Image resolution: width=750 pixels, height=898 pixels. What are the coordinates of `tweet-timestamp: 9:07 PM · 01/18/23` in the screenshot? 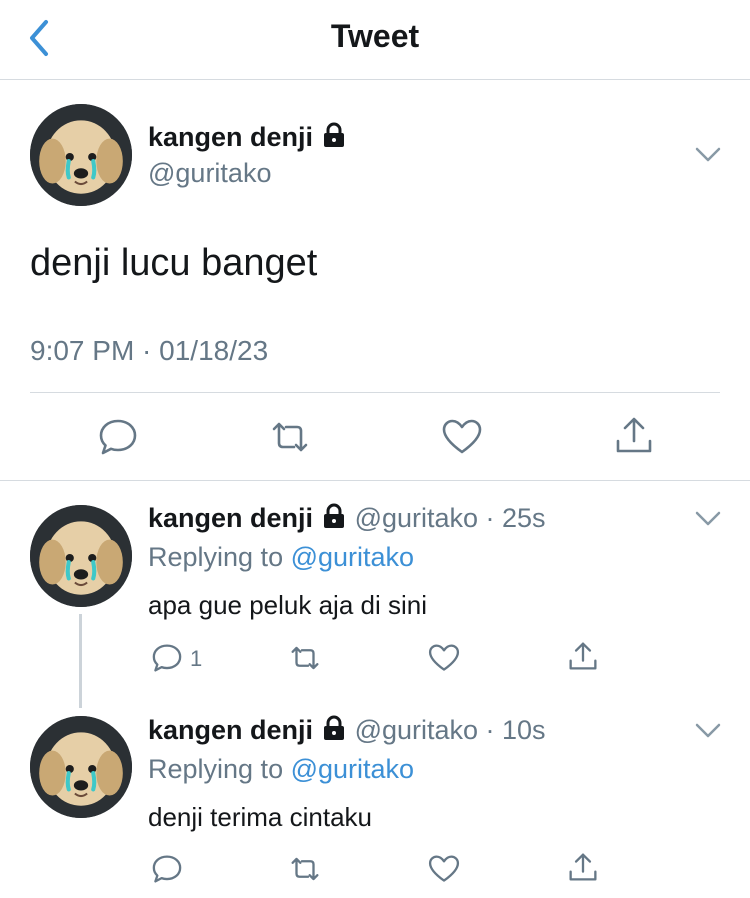 It's located at (149, 350).